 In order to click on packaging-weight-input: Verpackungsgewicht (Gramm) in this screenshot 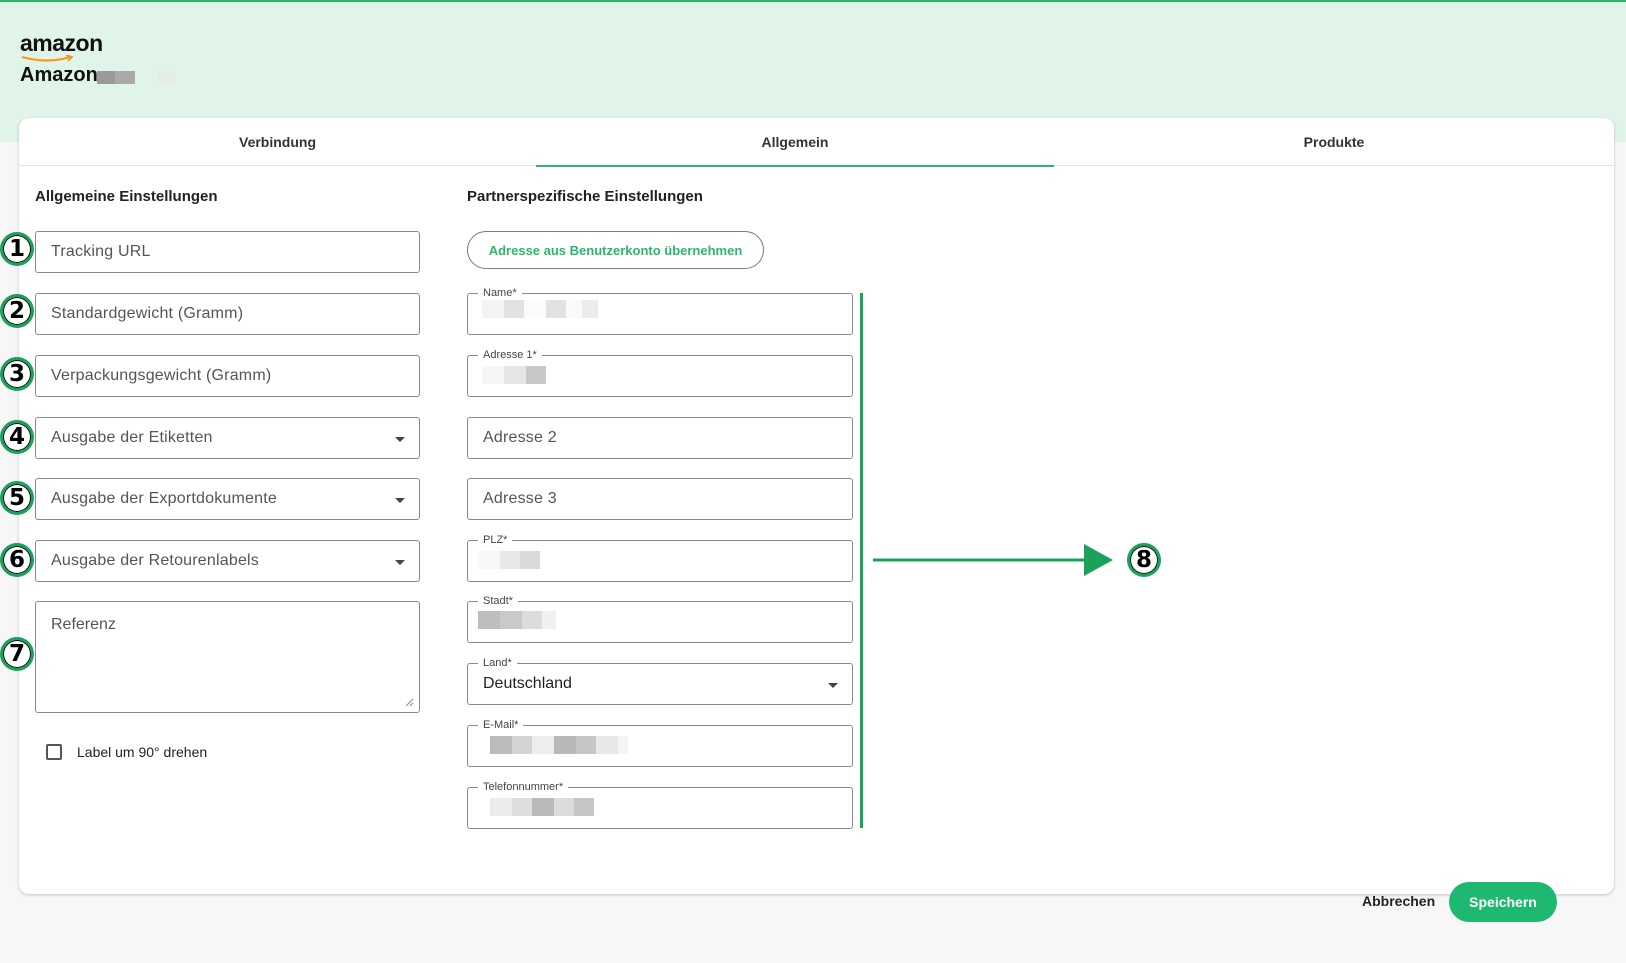, I will do `click(227, 376)`.